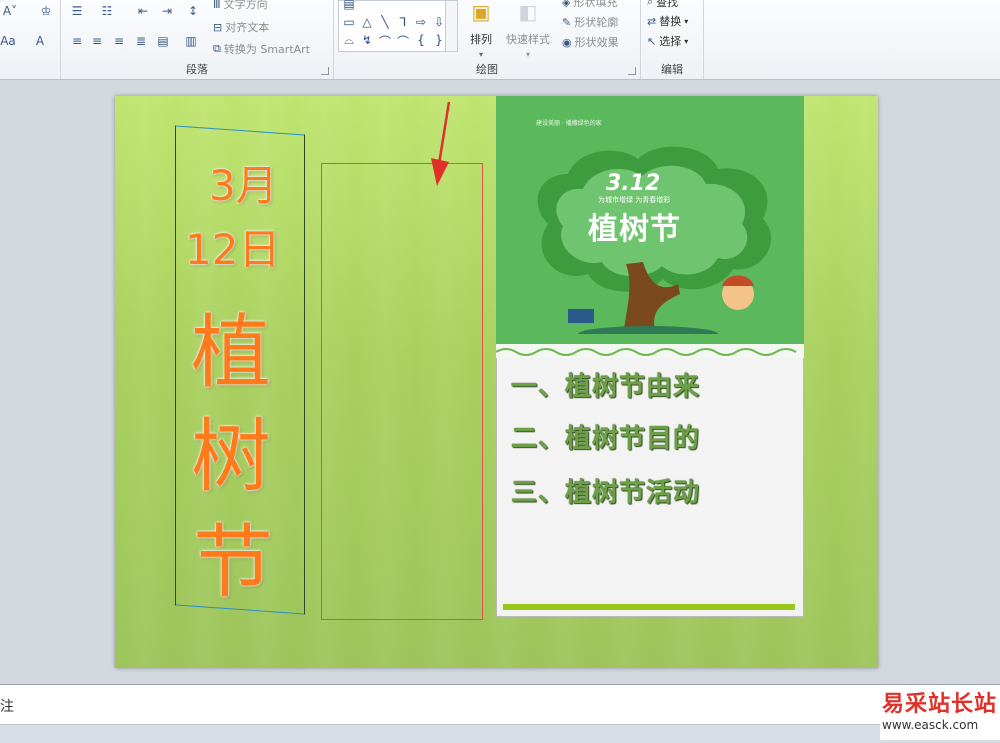 The width and height of the screenshot is (1000, 743). What do you see at coordinates (403, 22) in the screenshot?
I see `elbow-shape-icon: ⅂` at bounding box center [403, 22].